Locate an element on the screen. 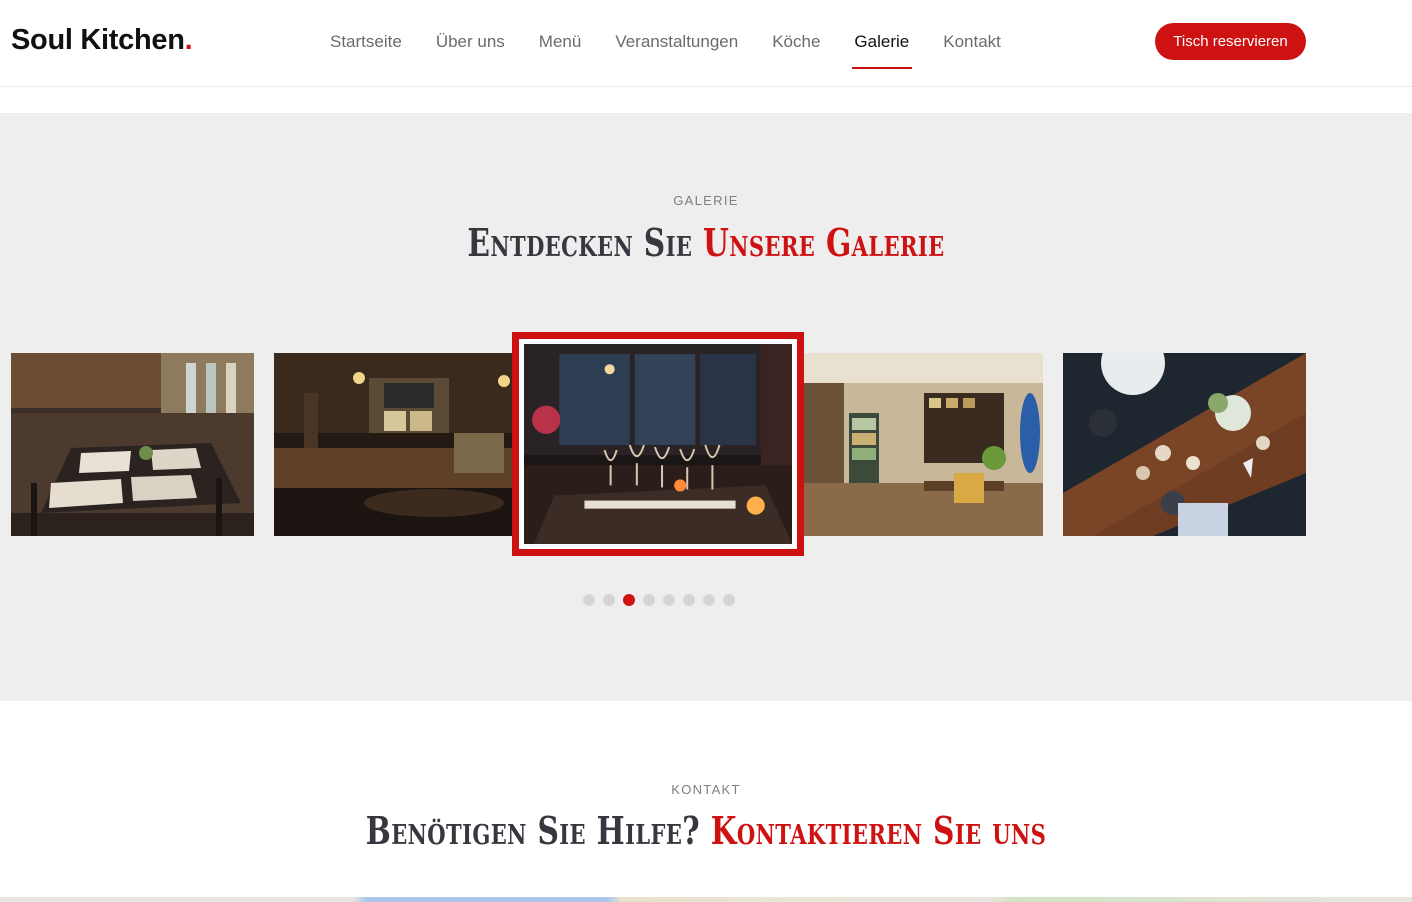  nav-item-startseite: Startseite is located at coordinates (366, 48).